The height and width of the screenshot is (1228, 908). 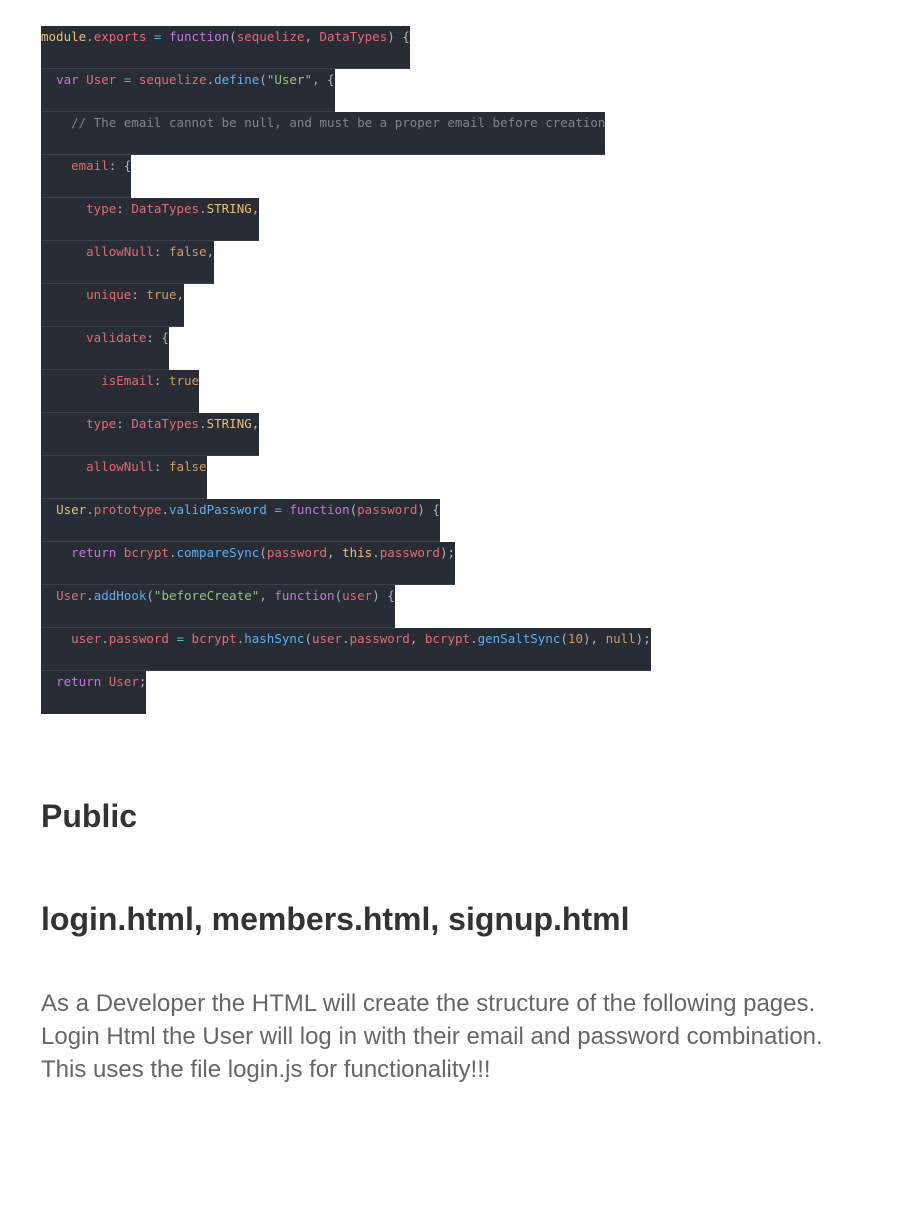 What do you see at coordinates (142, 681) in the screenshot?
I see `code-token: ;` at bounding box center [142, 681].